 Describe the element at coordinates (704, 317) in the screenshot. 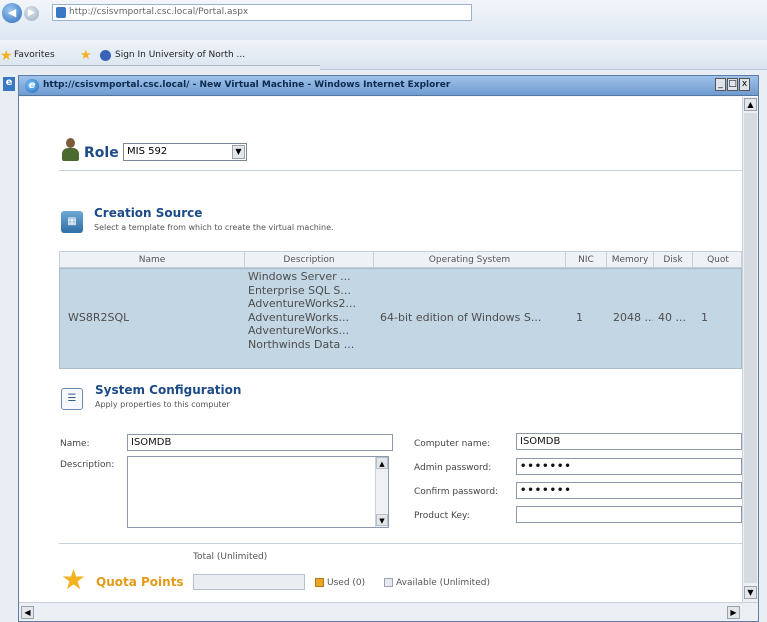

I see `cell-quota: 1` at that location.